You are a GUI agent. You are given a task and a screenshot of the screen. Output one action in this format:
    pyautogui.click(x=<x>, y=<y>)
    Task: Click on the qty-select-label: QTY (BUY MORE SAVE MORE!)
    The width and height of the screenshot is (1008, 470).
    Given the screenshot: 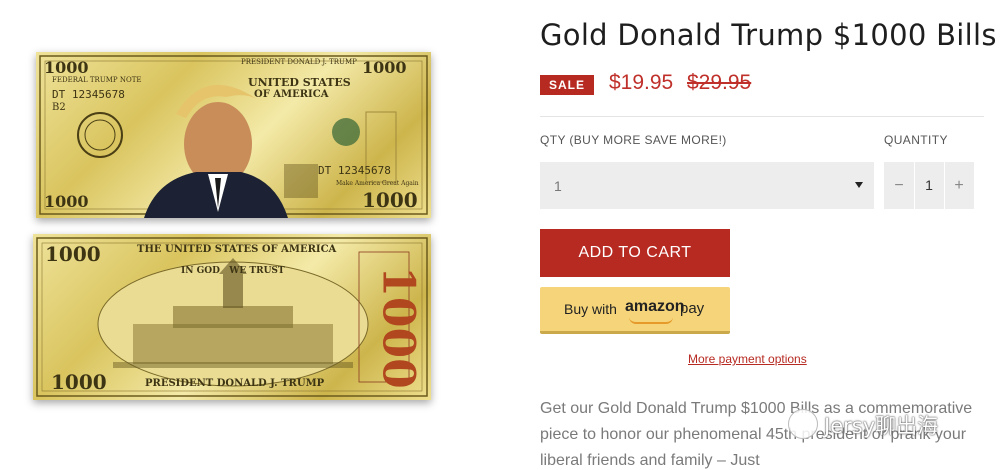 What is the action you would take?
    pyautogui.click(x=633, y=140)
    